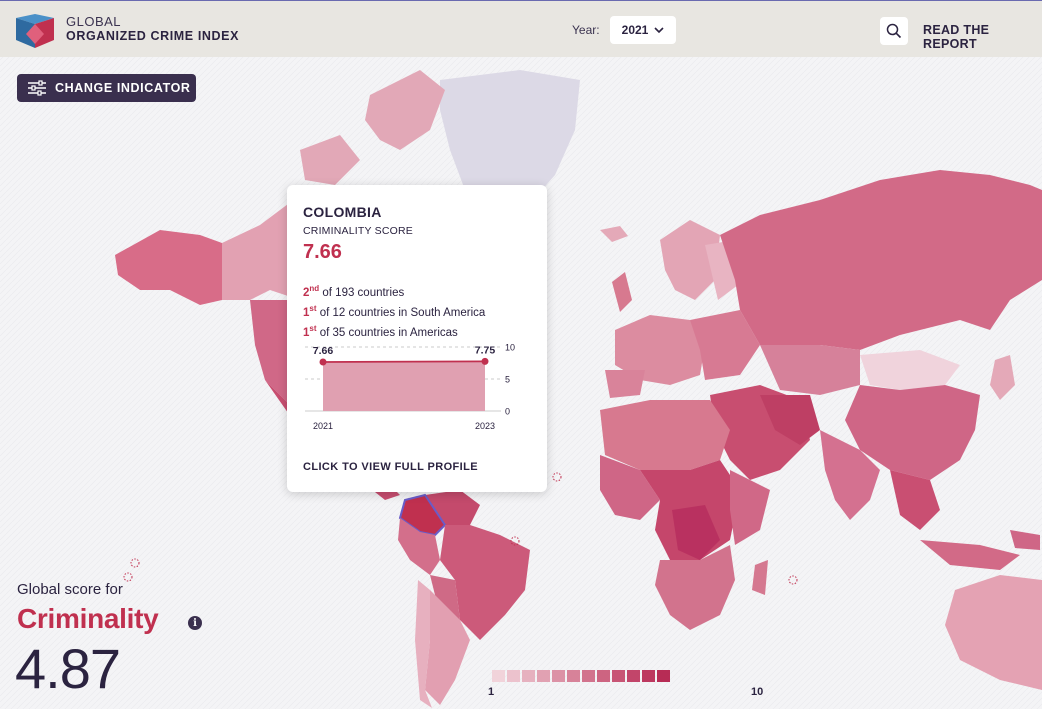  I want to click on rank-text: of 12 countries in South America, so click(401, 312).